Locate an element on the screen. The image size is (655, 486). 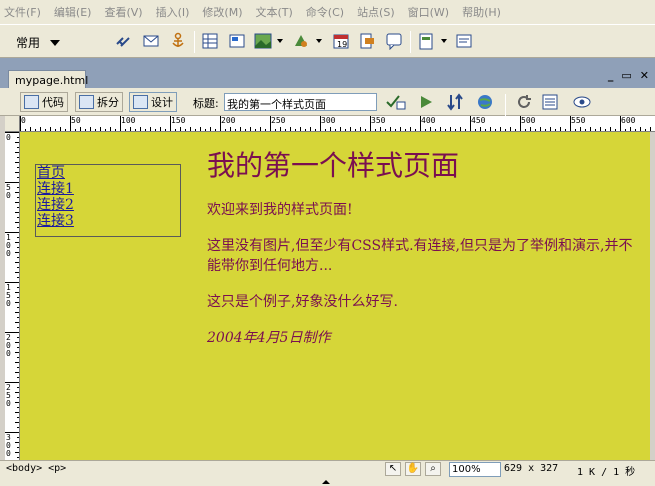
server-side-include-icon is located at coordinates (367, 41).